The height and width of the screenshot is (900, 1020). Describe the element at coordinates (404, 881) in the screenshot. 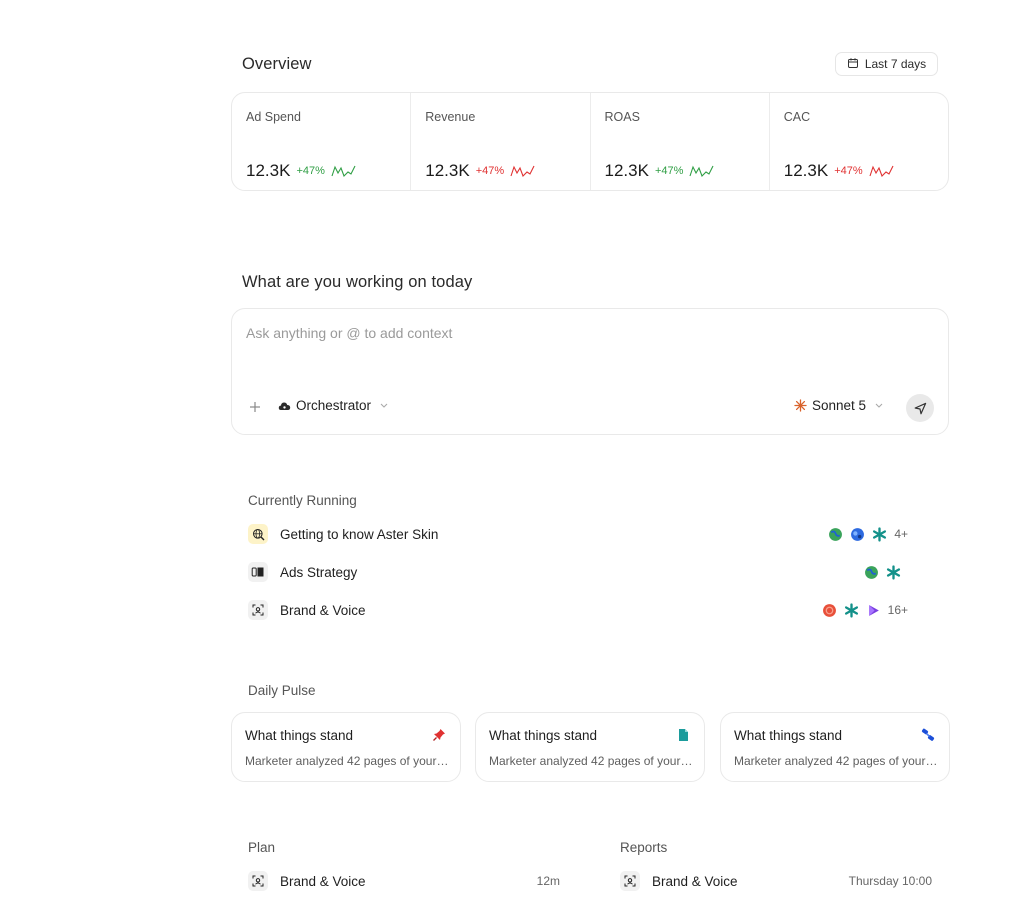

I see `plan-item: Brand & Voice 12m` at that location.